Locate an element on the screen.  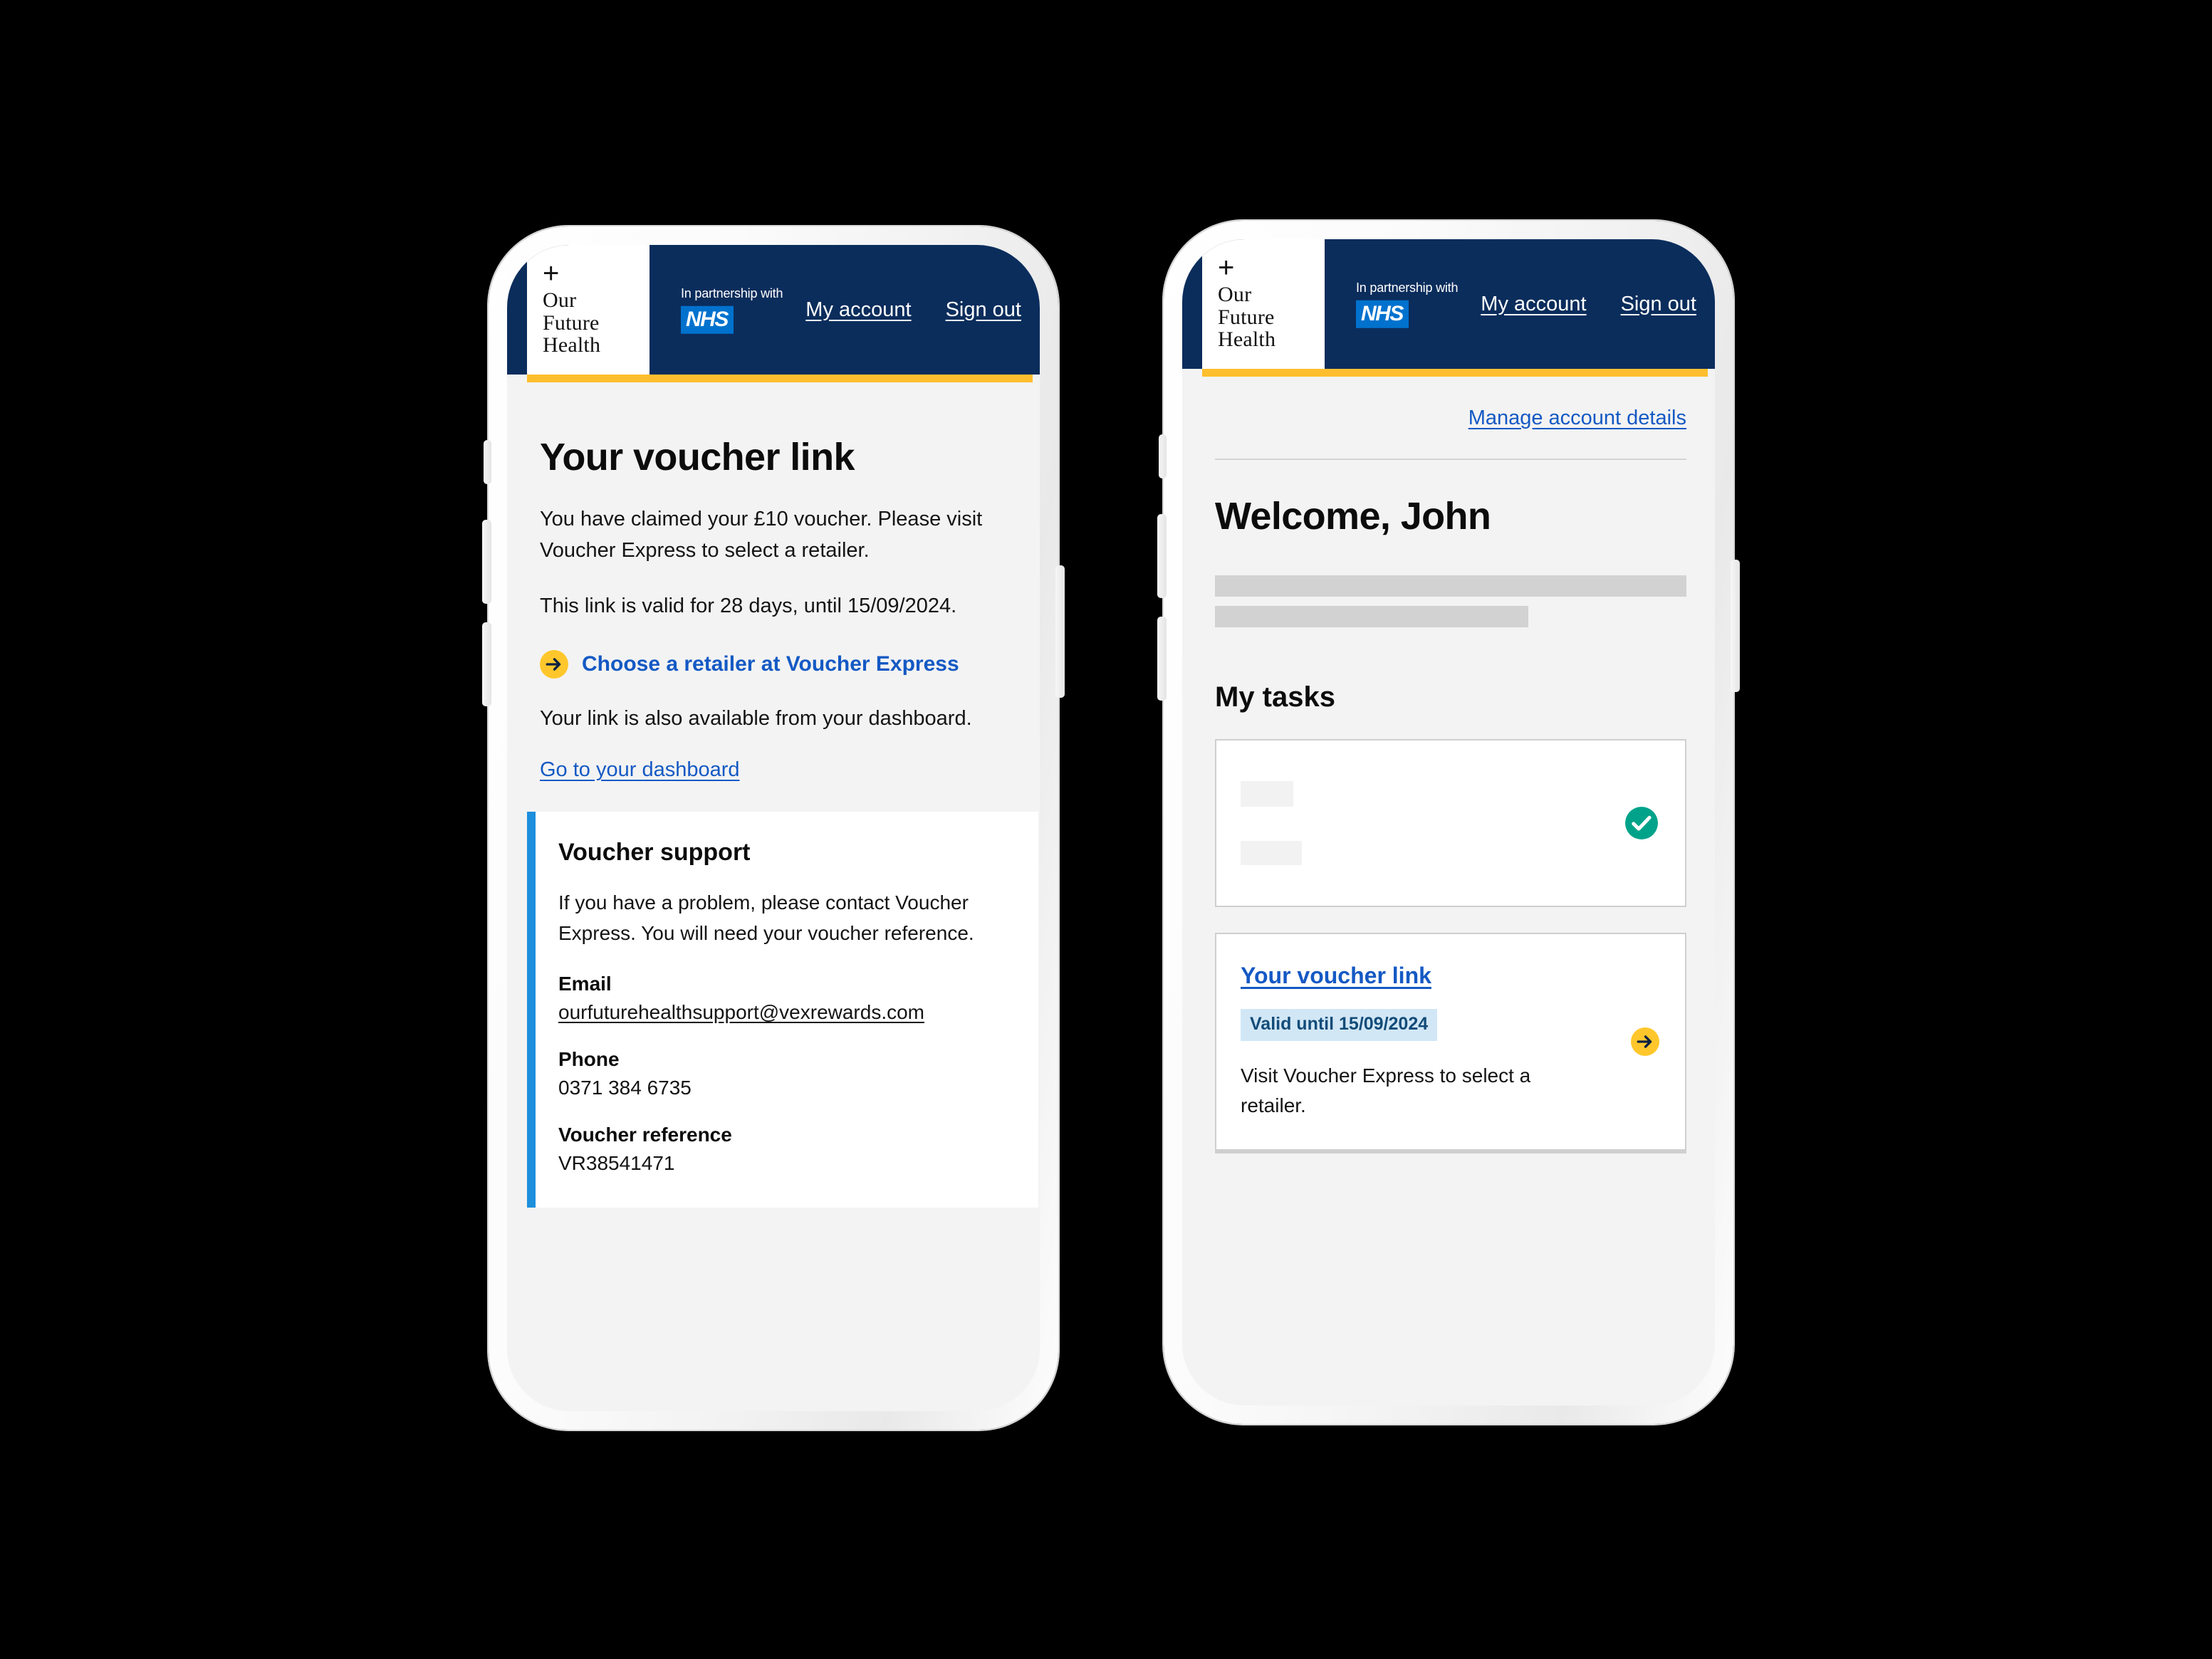
task-card-completed is located at coordinates (1450, 823).